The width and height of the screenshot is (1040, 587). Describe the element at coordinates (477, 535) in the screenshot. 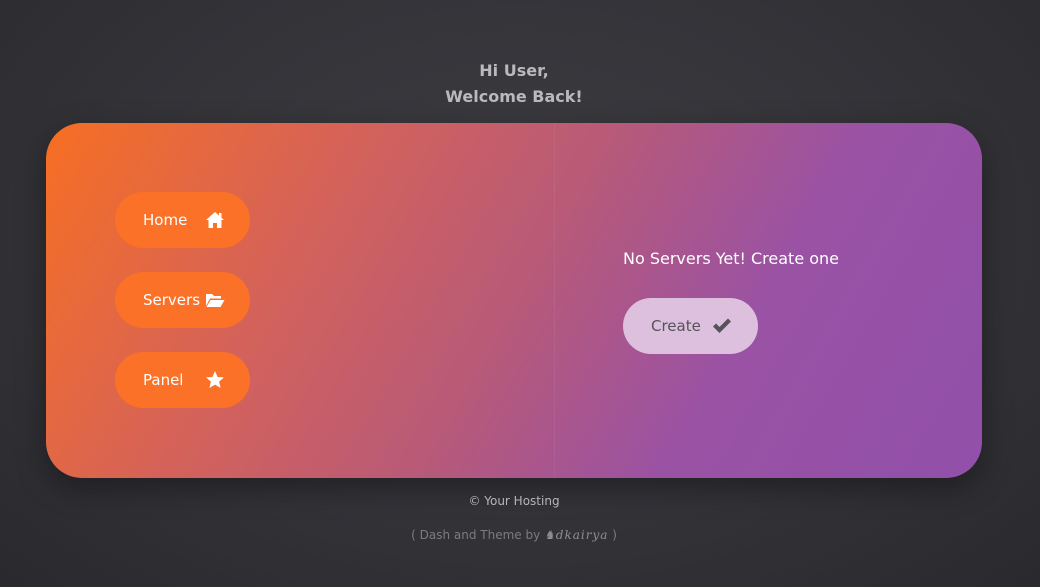

I see `credit-prefix: ( Dash and Theme by` at that location.